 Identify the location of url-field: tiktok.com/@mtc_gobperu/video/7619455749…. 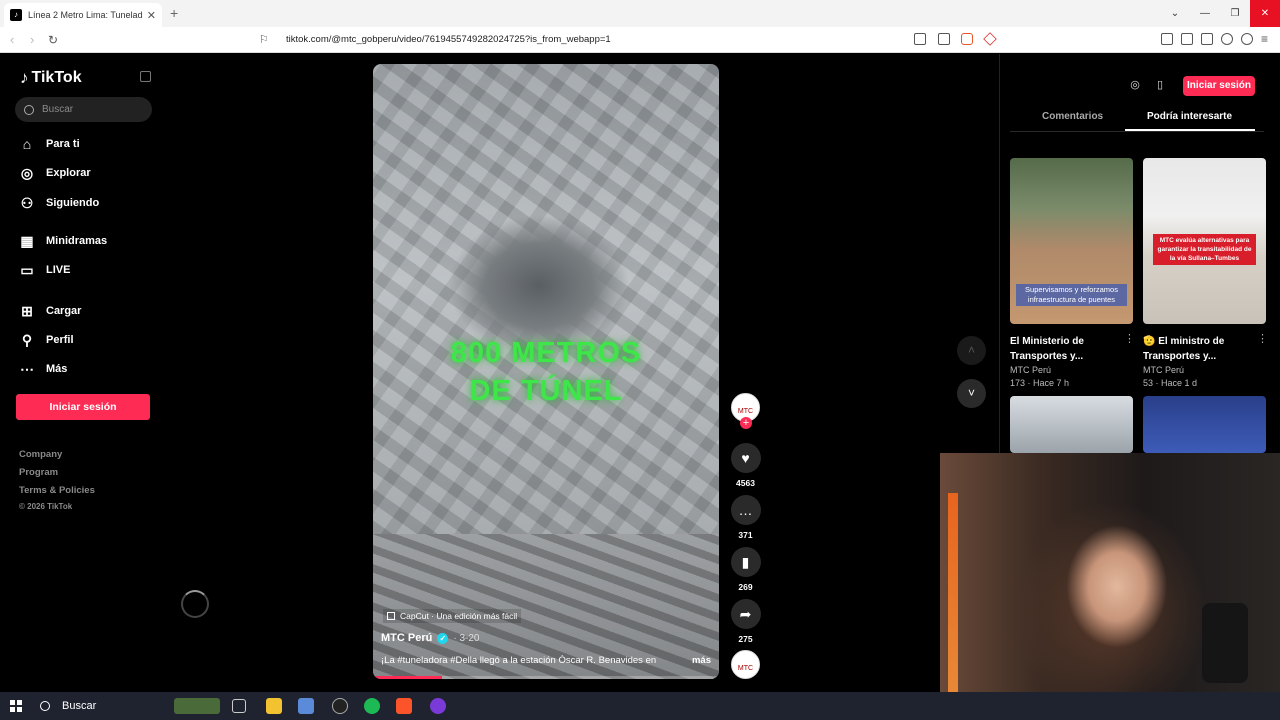
(448, 39).